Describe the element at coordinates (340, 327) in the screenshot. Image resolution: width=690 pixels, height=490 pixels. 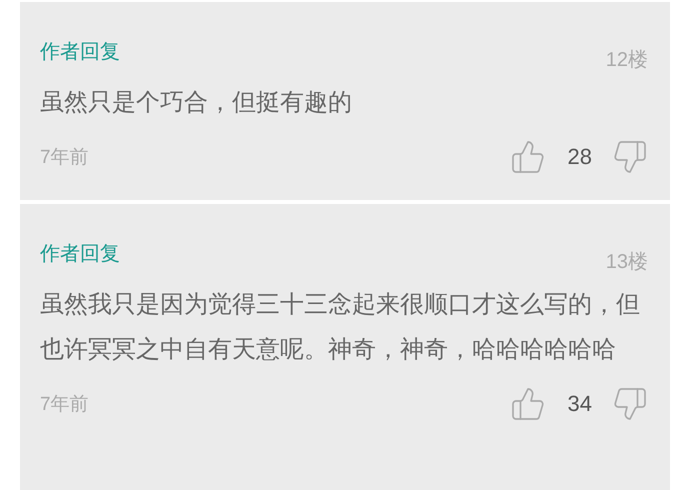
I see `comment-text: 虽然我只是因为觉得三十三念起来很顺口才这么写的，但也许冥冥之中自有天意呢。神奇，神奇，哈哈哈哈哈哈` at that location.